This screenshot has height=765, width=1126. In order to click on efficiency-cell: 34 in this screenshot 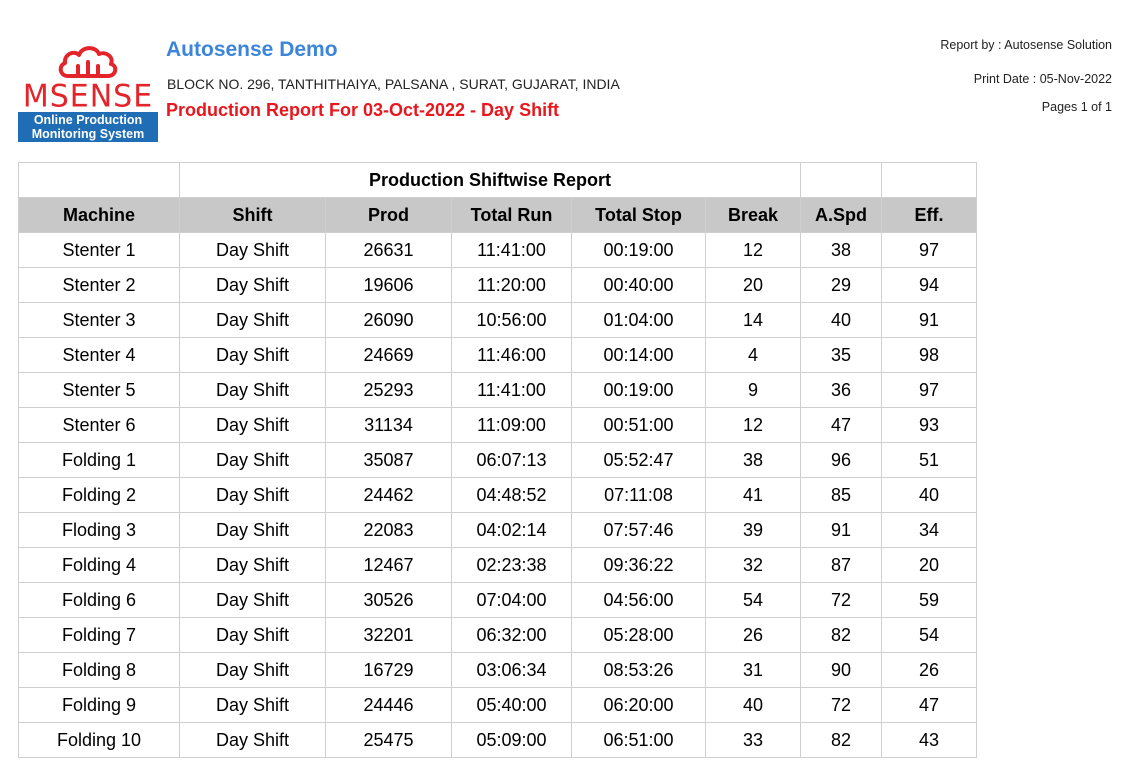, I will do `click(929, 530)`.